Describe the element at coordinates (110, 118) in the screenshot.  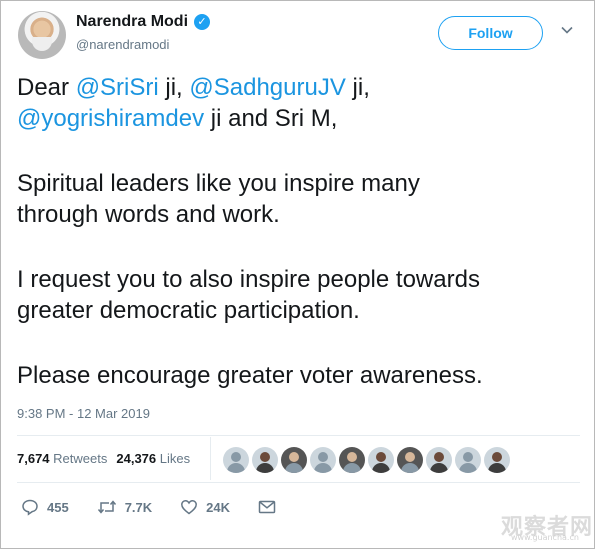
I see `mention-link-yogrishiramdev: @yogrishiramdev` at that location.